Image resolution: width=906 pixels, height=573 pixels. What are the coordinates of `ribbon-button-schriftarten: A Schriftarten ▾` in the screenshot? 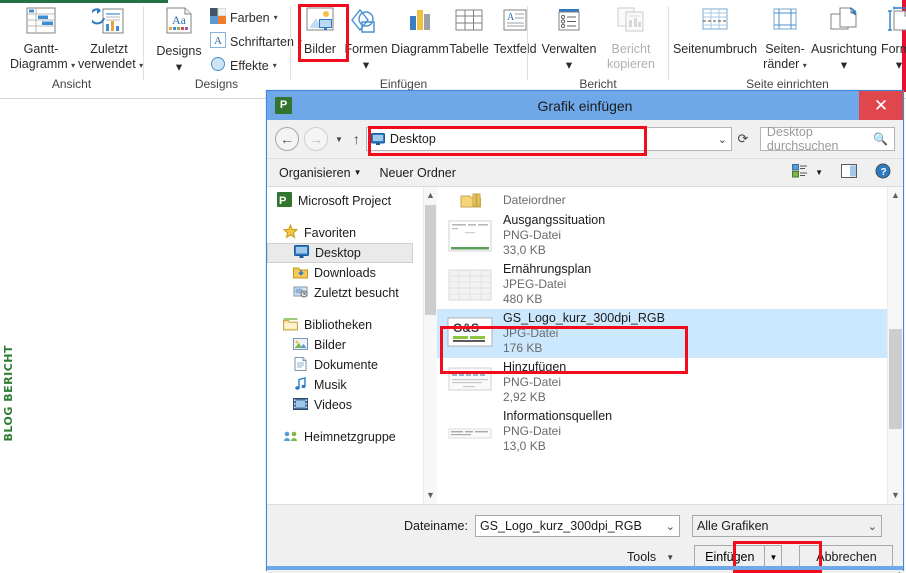 It's located at (256, 41).